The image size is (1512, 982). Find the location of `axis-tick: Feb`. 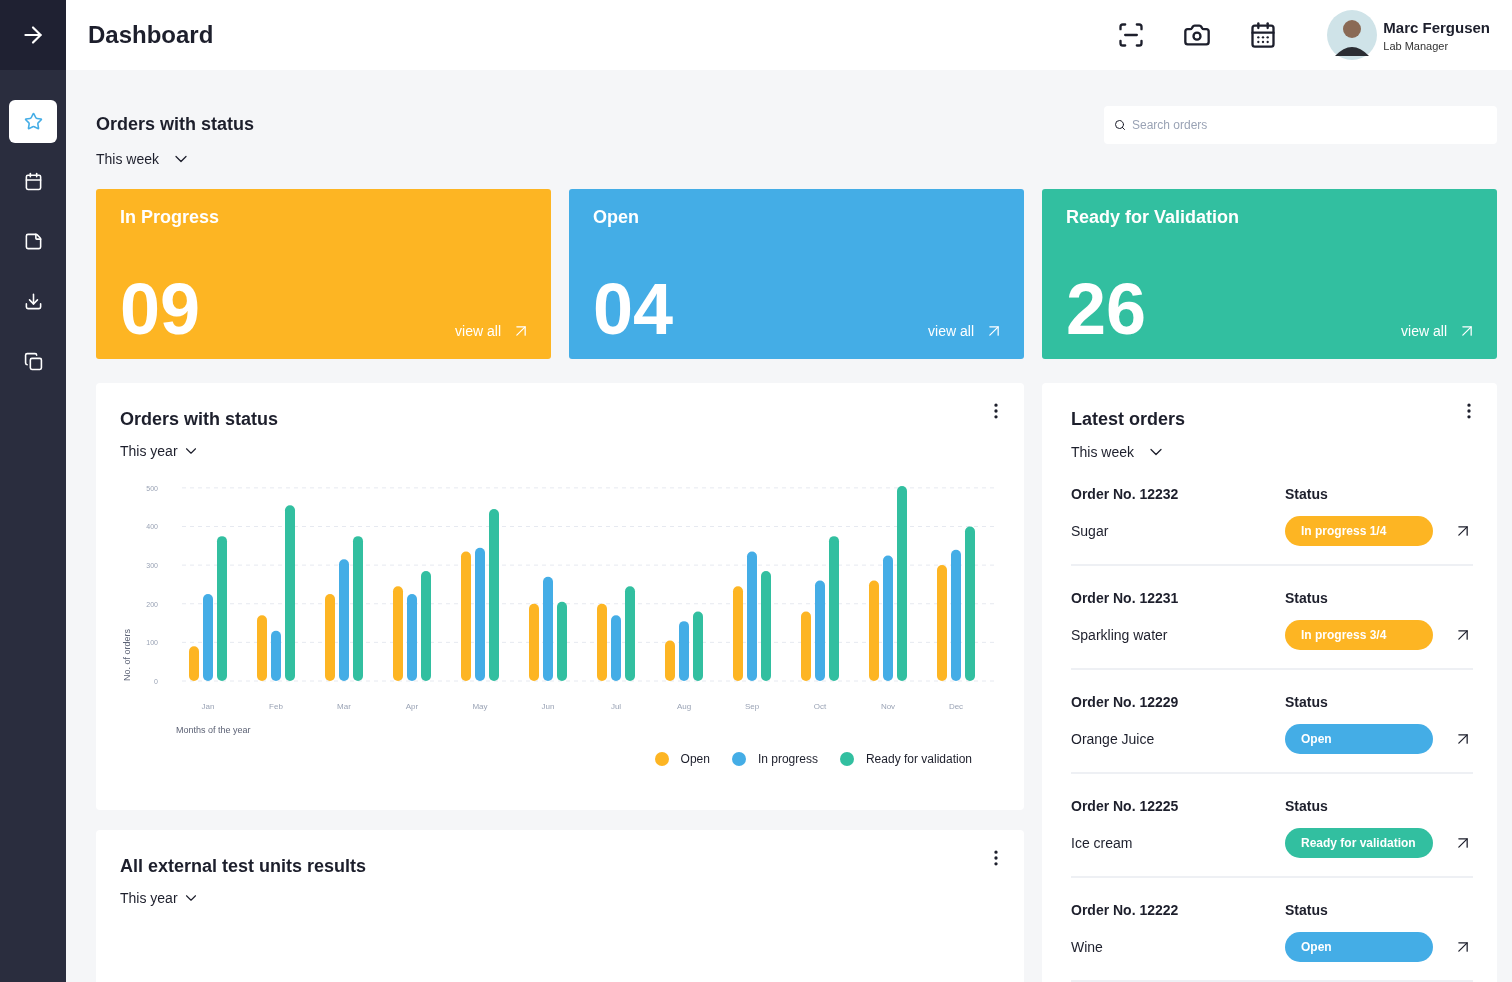

axis-tick: Feb is located at coordinates (276, 706).